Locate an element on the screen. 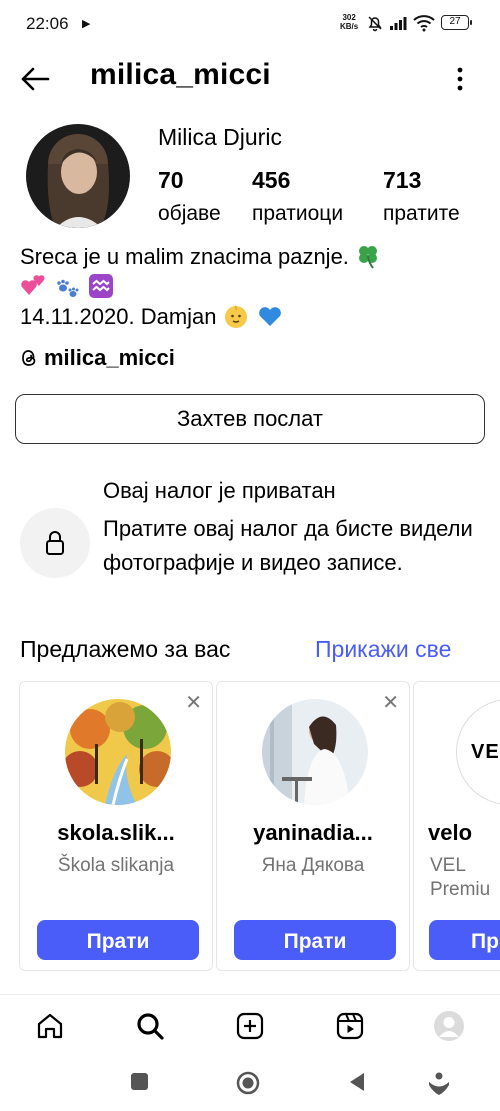 This screenshot has width=500, height=1111. threads-link: milica_micci is located at coordinates (97, 358).